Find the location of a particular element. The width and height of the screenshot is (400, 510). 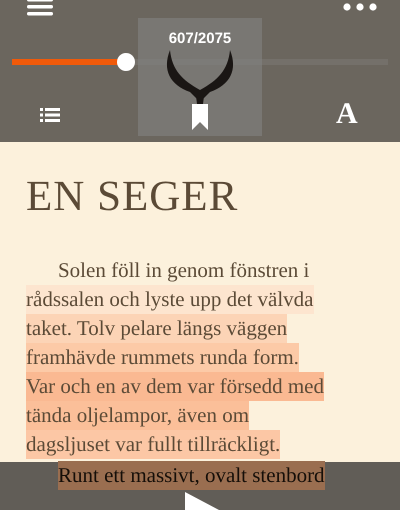

chapter-title: EN SEGER is located at coordinates (133, 197).